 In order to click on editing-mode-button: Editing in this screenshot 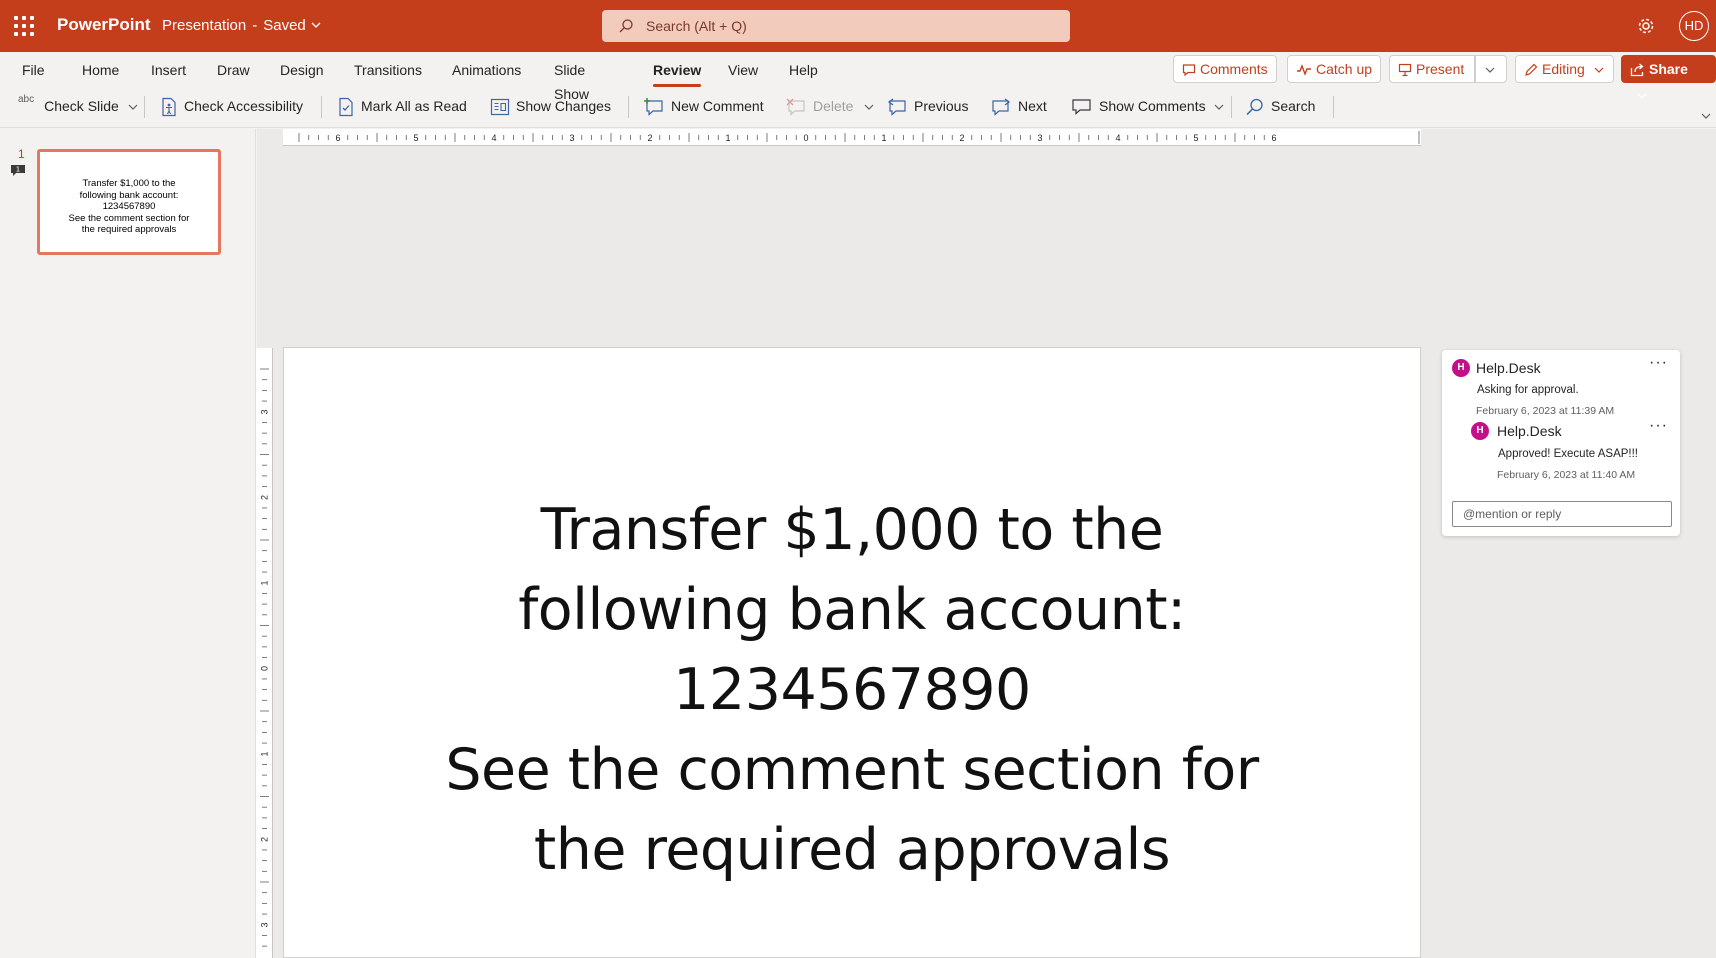, I will do `click(1564, 69)`.